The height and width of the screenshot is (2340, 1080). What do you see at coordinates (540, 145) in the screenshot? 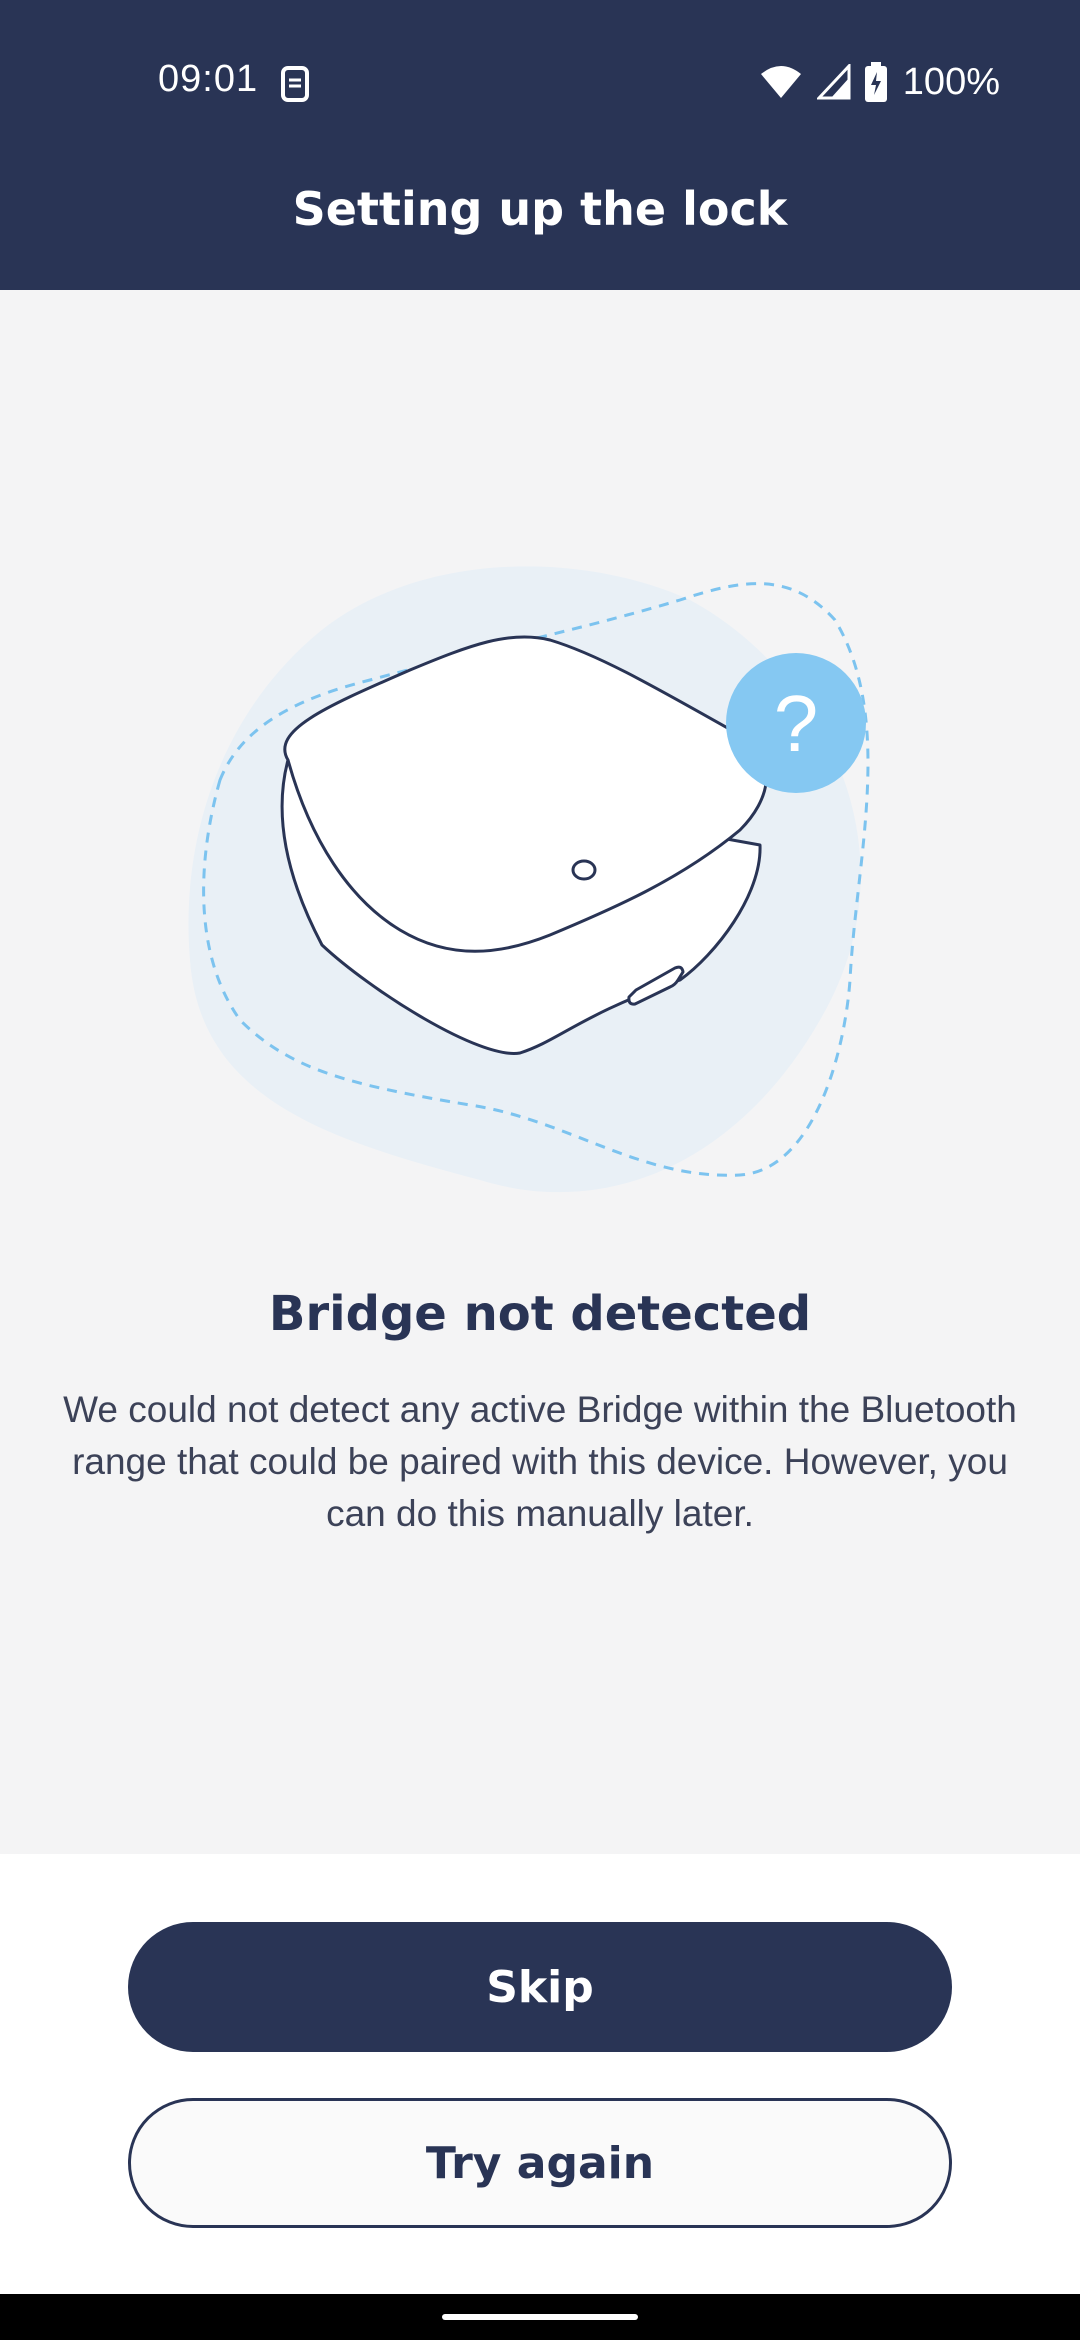
I see `top-app-bar: 09:01 100% Setting up the lock` at bounding box center [540, 145].